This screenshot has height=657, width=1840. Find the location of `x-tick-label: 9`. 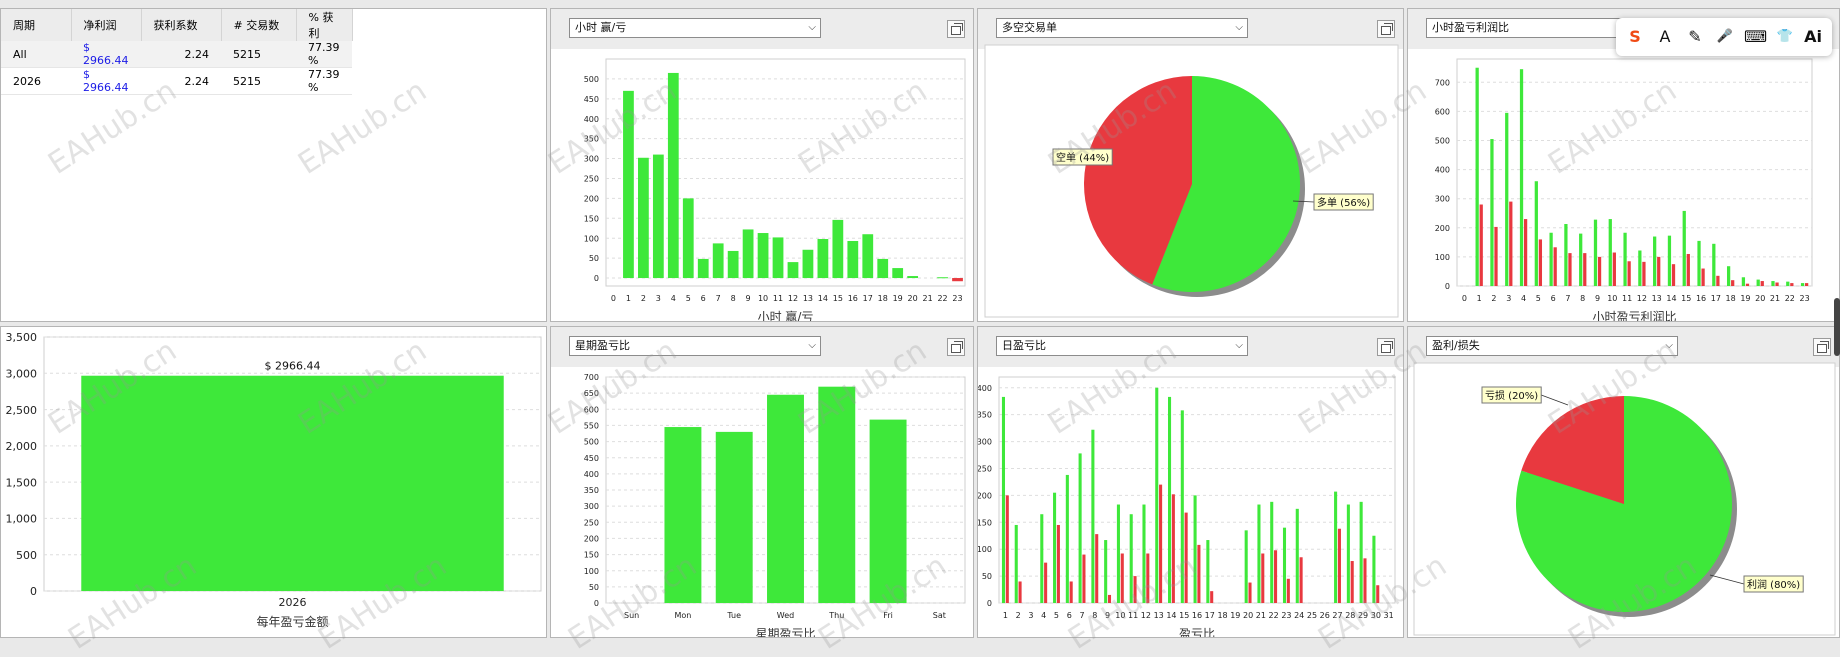

x-tick-label: 9 is located at coordinates (1597, 298).